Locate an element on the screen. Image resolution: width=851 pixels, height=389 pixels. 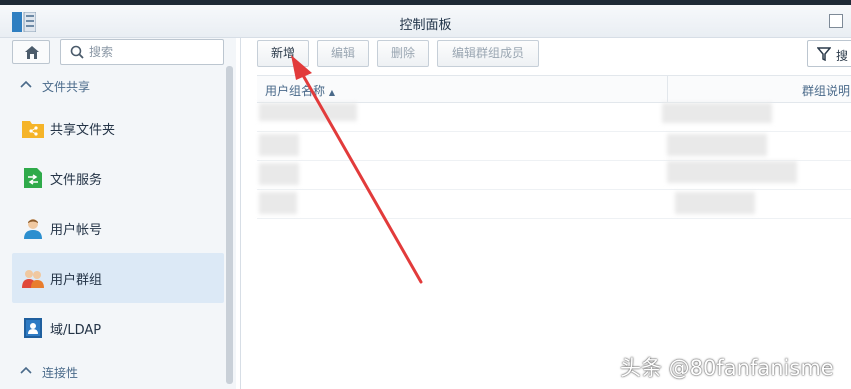
column-header-description: 群组说明 is located at coordinates (826, 90).